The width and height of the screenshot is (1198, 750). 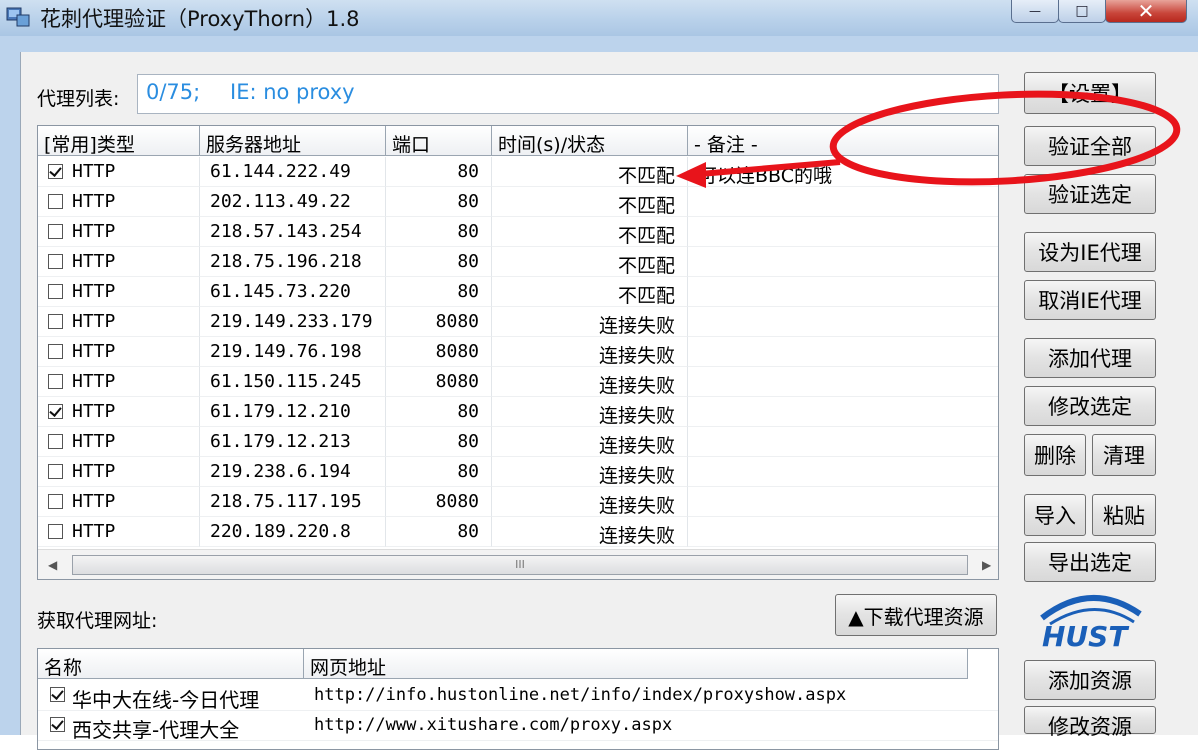 What do you see at coordinates (1055, 515) in the screenshot?
I see `import-button: 导入` at bounding box center [1055, 515].